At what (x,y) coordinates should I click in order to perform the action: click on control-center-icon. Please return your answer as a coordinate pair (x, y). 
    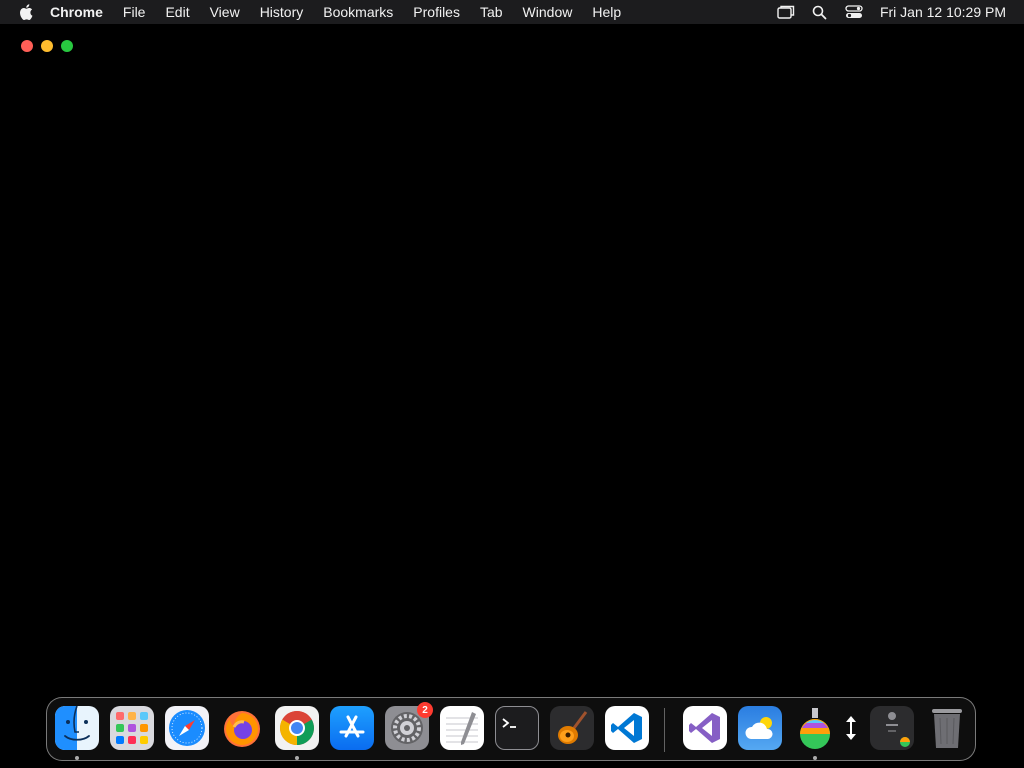
    Looking at the image, I should click on (854, 12).